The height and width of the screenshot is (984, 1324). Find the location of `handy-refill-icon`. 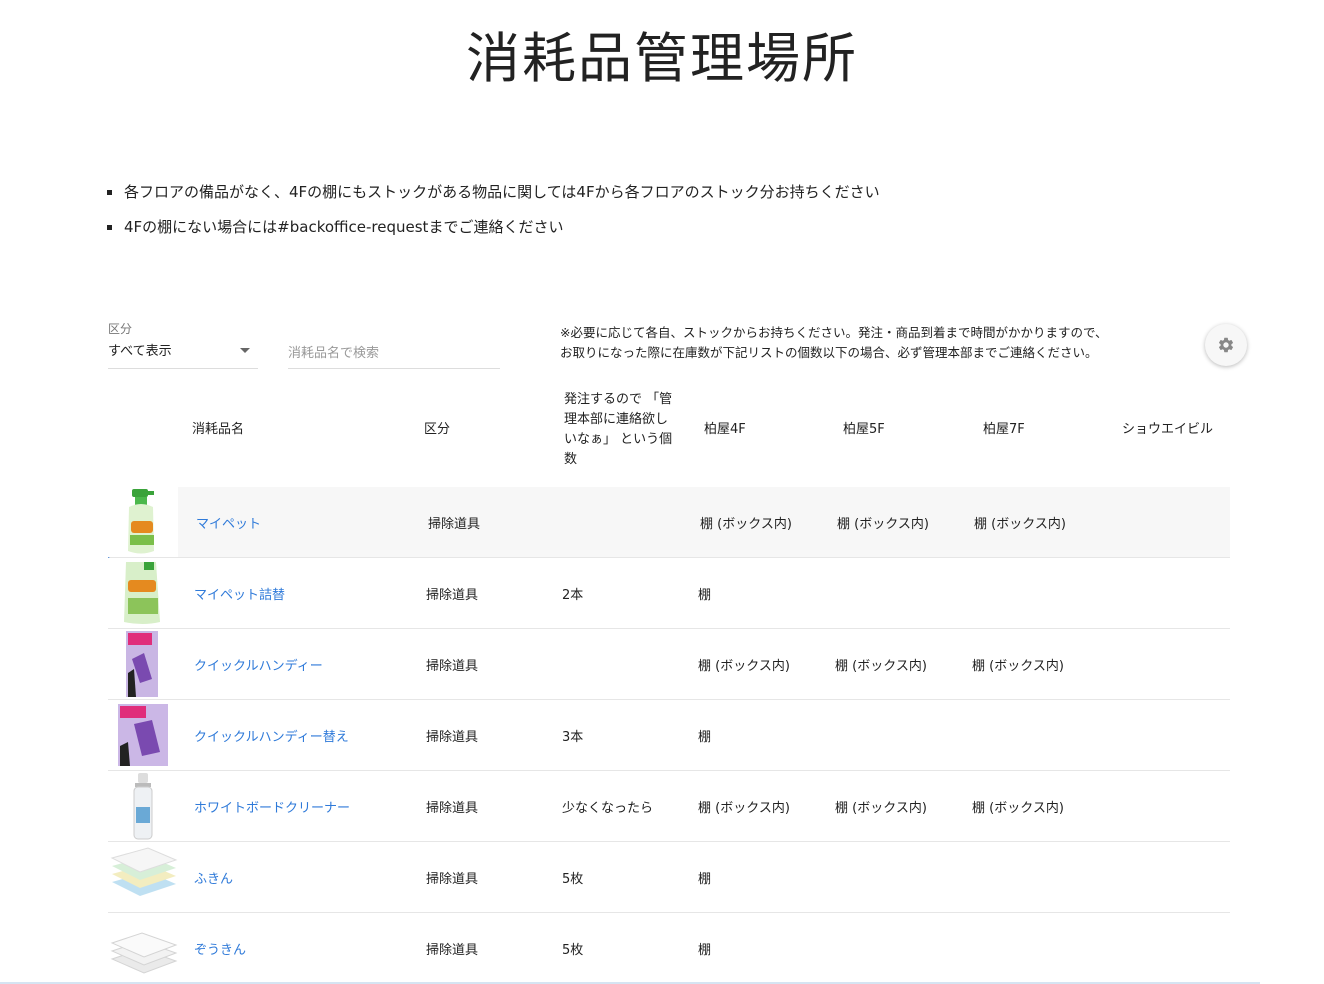

handy-refill-icon is located at coordinates (143, 735).